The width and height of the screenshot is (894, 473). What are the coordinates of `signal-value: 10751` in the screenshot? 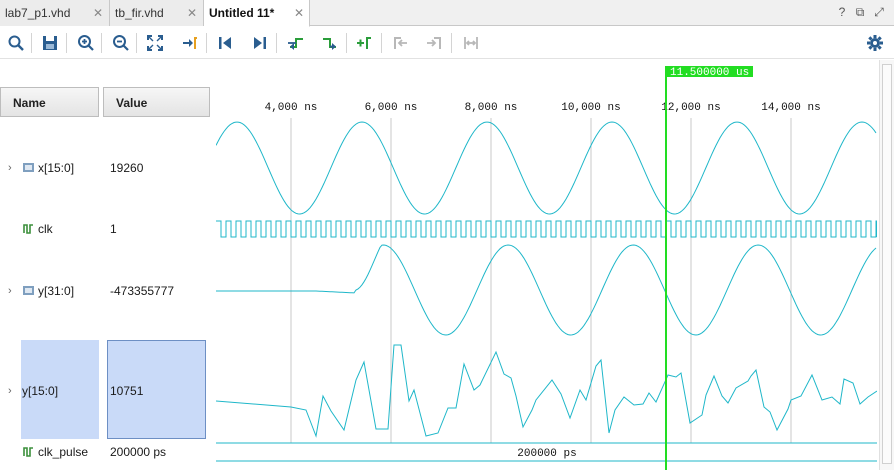 It's located at (127, 391).